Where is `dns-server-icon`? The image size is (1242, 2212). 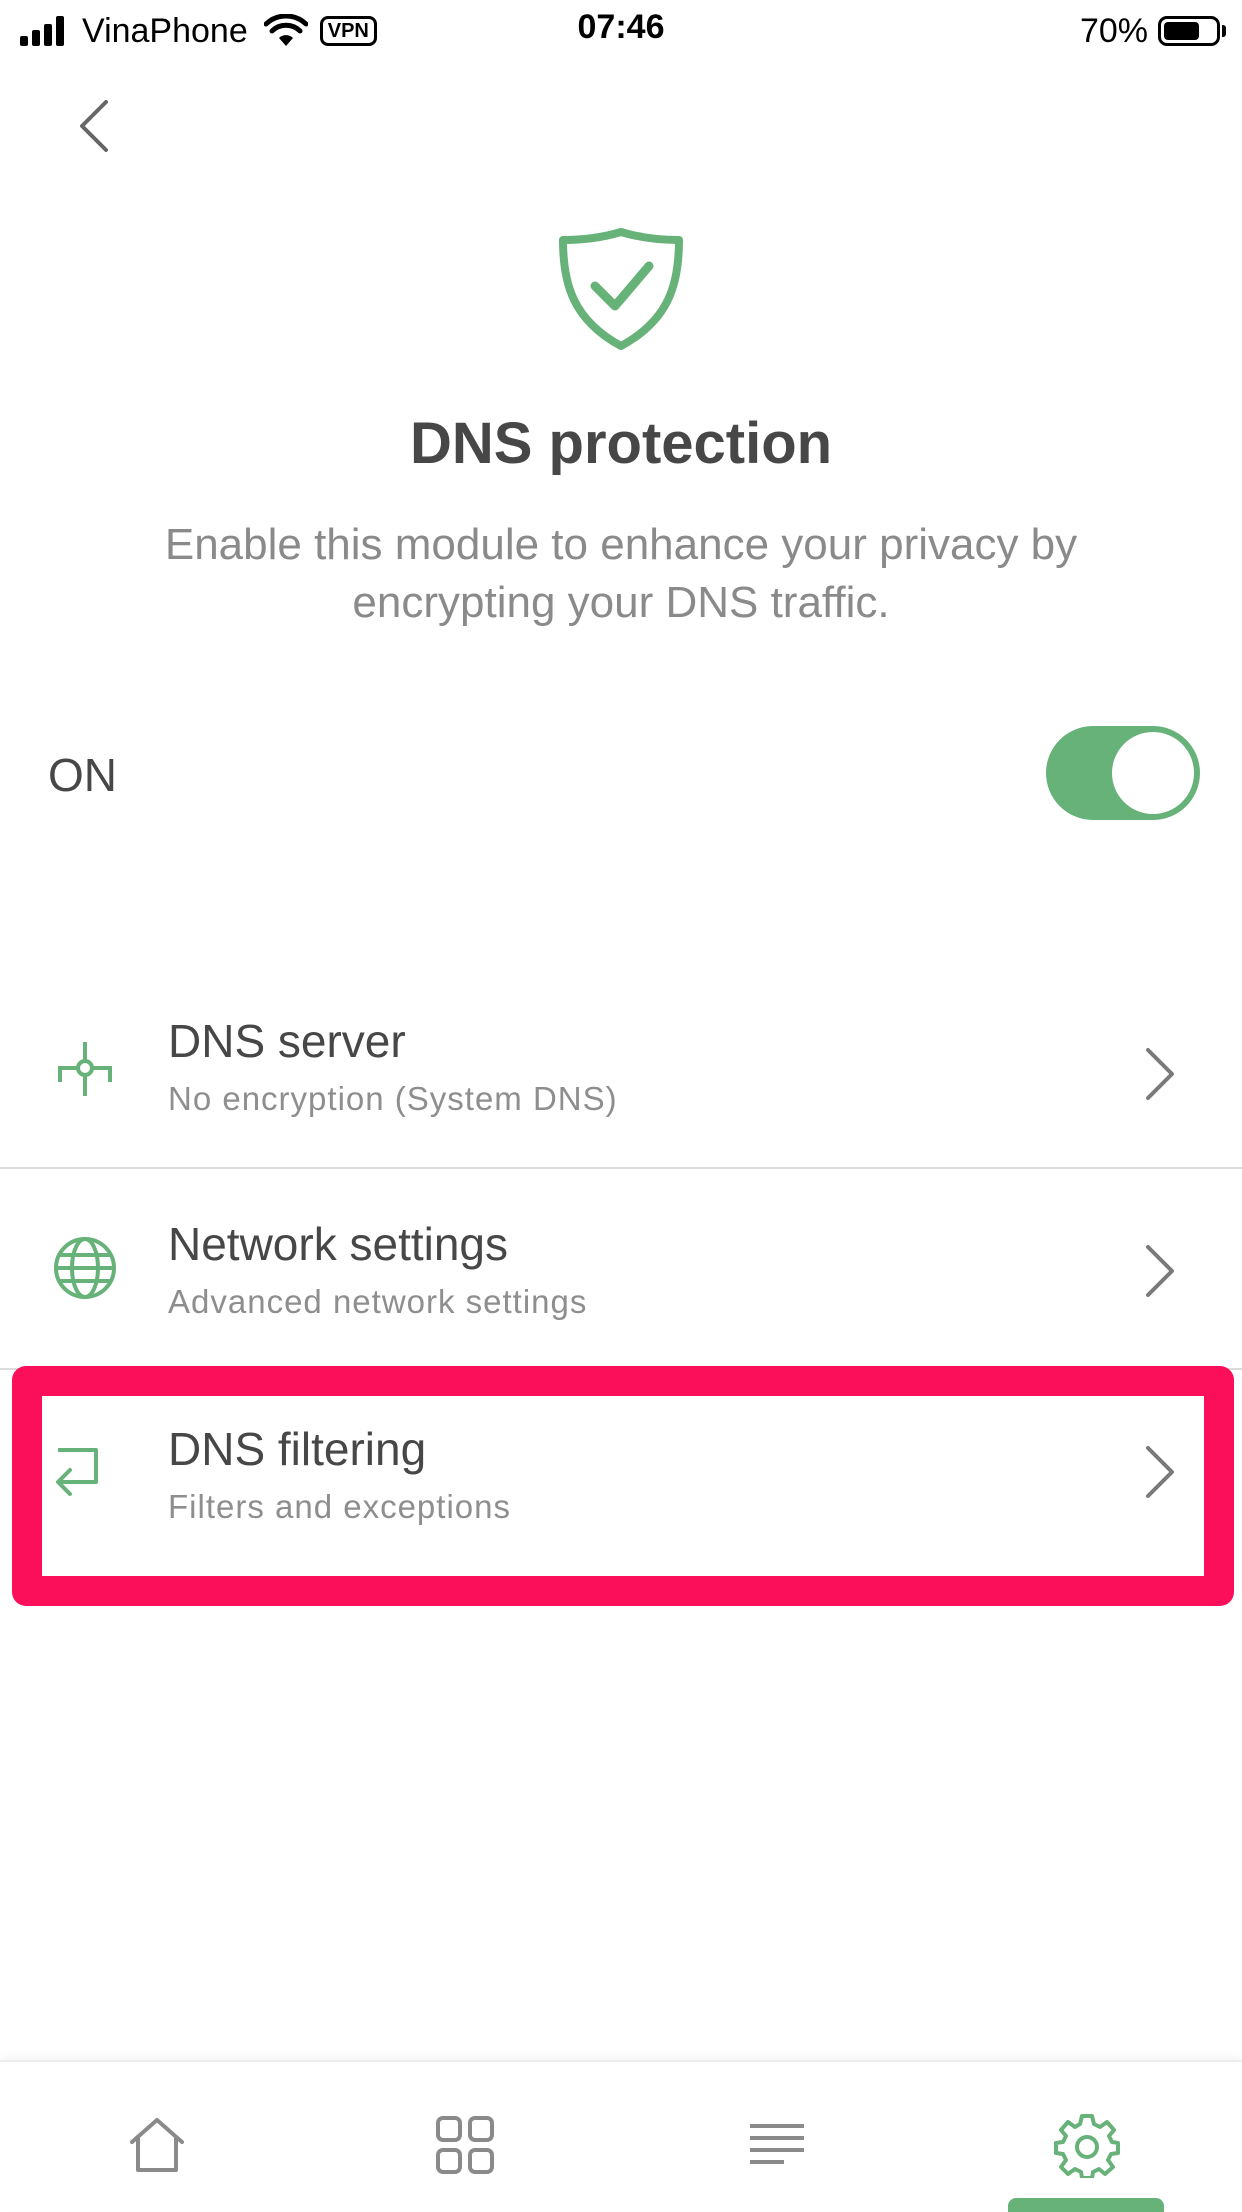 dns-server-icon is located at coordinates (85, 1069).